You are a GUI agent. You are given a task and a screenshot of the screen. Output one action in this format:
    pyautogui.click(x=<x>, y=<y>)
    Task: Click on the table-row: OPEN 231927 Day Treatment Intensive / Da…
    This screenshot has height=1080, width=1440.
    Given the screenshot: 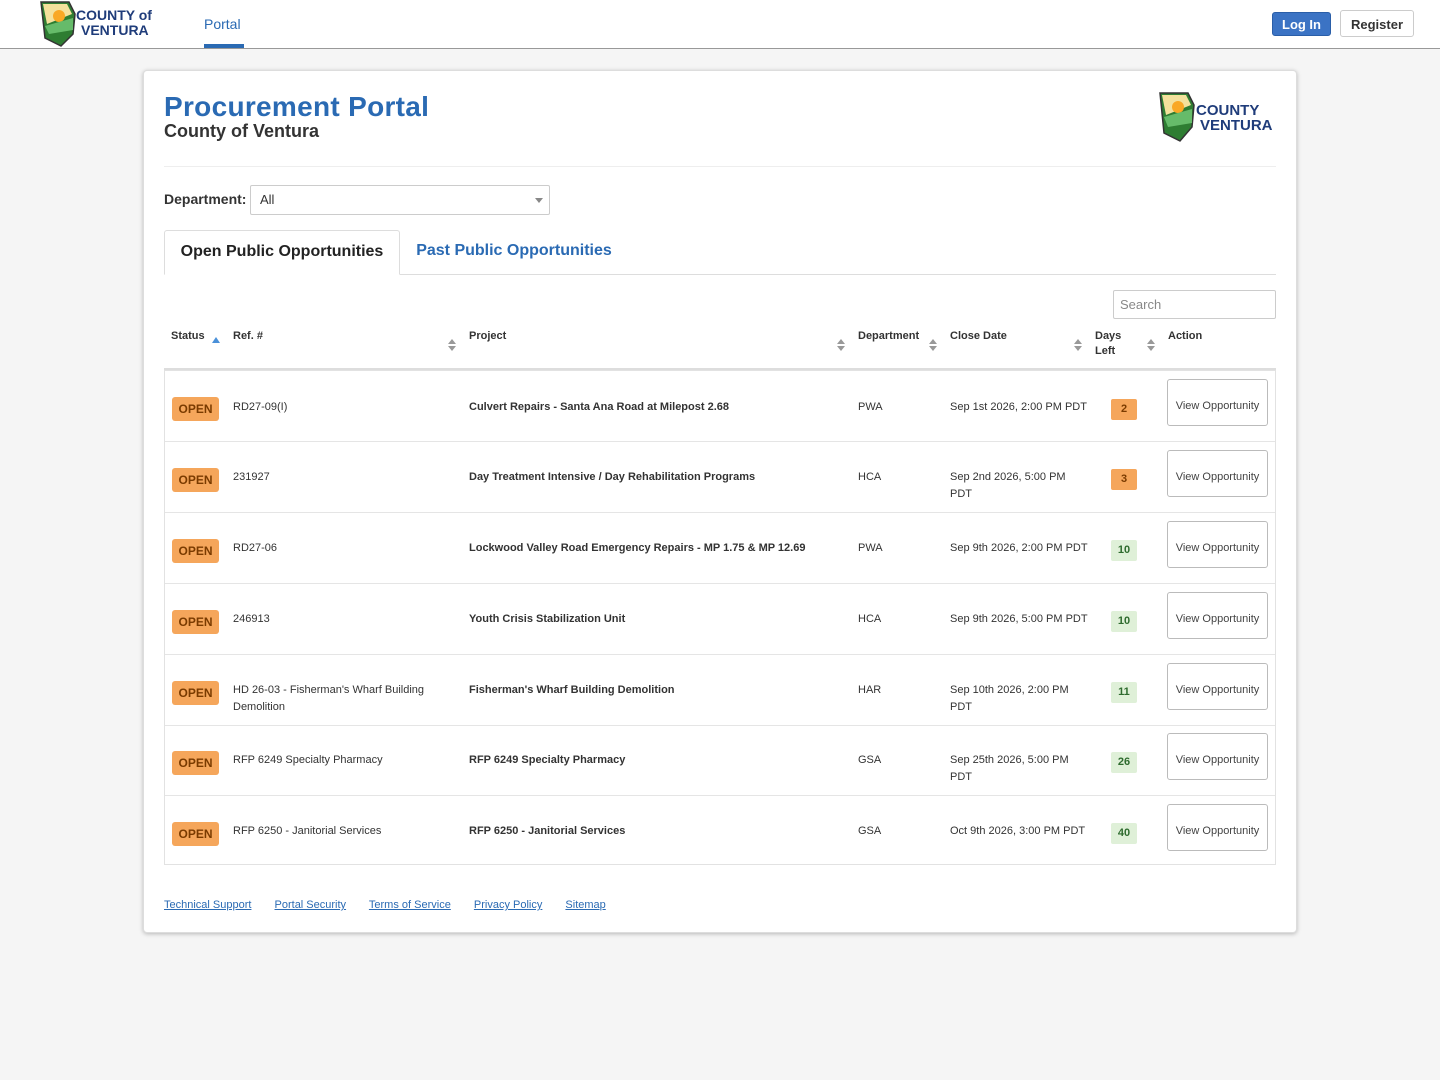 What is the action you would take?
    pyautogui.click(x=720, y=477)
    